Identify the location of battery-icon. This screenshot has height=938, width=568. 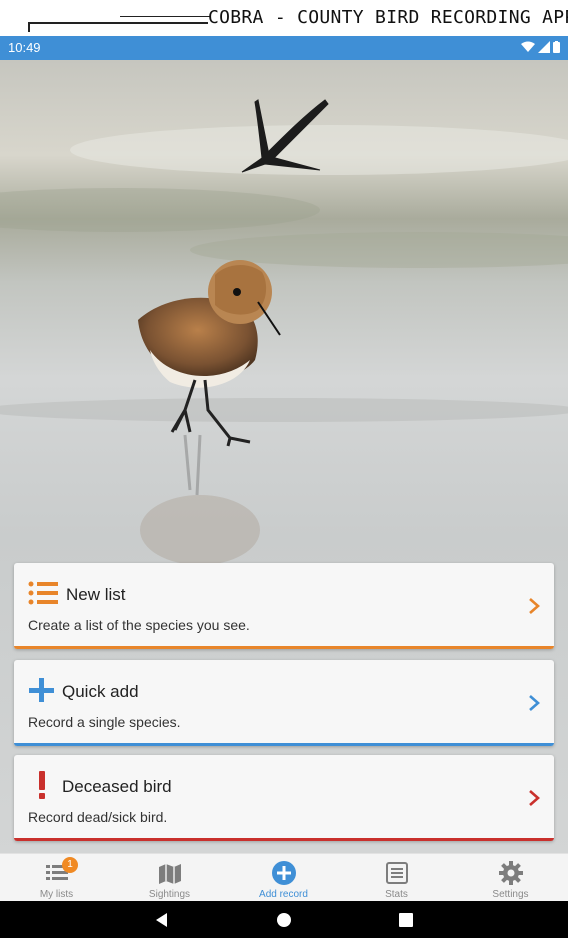
(556, 47).